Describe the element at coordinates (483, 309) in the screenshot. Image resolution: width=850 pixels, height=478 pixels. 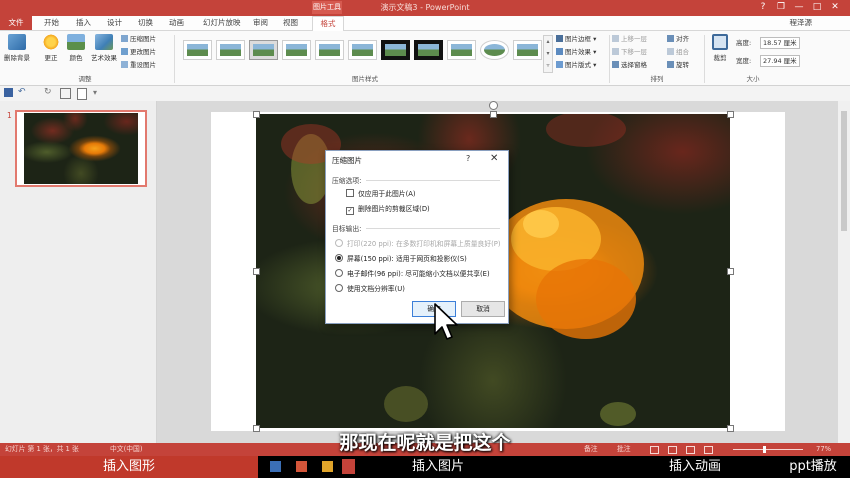
I see `cancel-button: 取消` at that location.